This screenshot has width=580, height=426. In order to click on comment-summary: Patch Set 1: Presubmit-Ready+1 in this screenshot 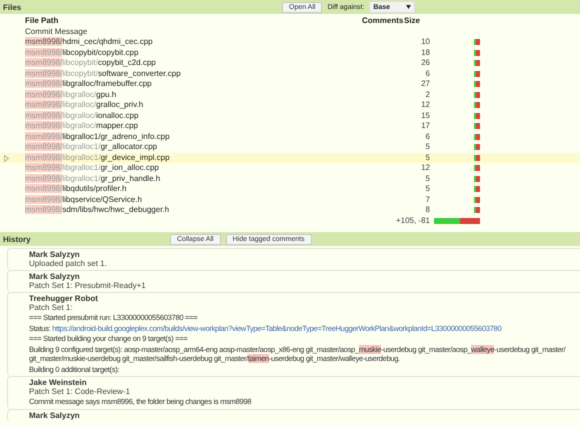, I will do `click(88, 285)`.